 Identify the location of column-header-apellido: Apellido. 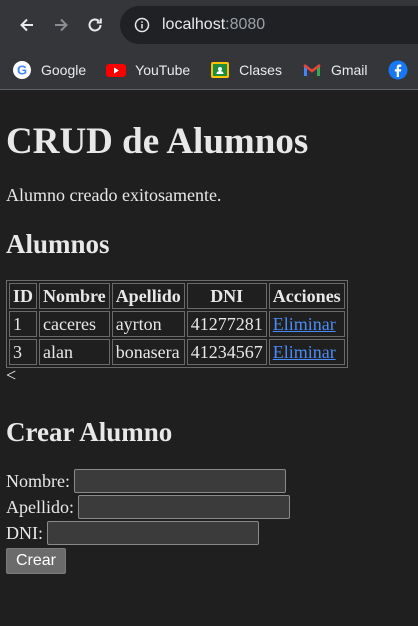
(148, 296).